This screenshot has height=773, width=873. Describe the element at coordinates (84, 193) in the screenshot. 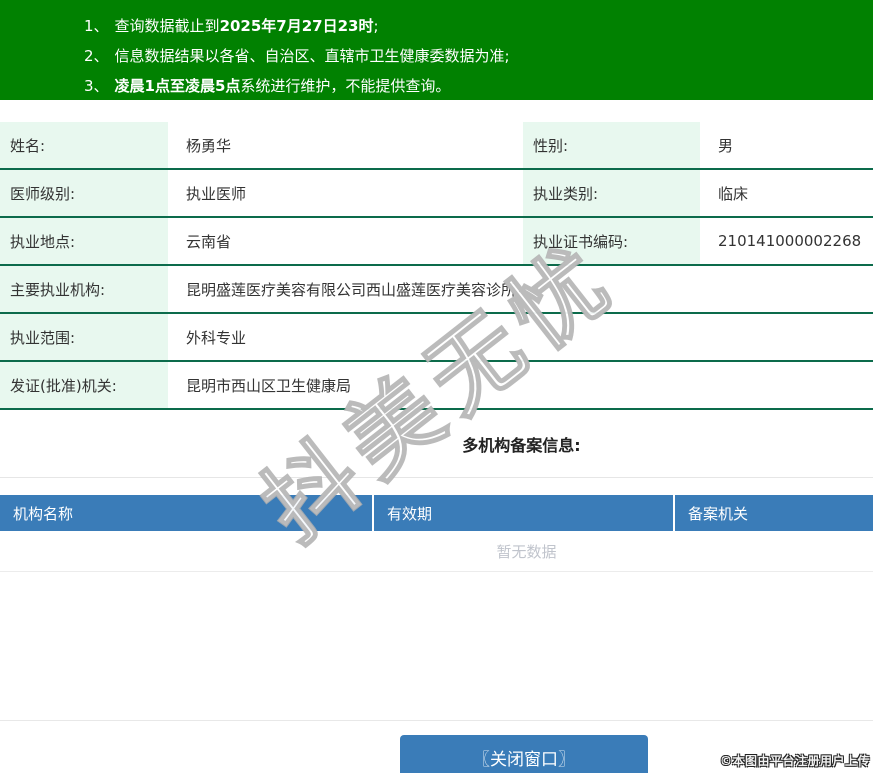

I see `doctor-level-label: 医师级别:` at that location.